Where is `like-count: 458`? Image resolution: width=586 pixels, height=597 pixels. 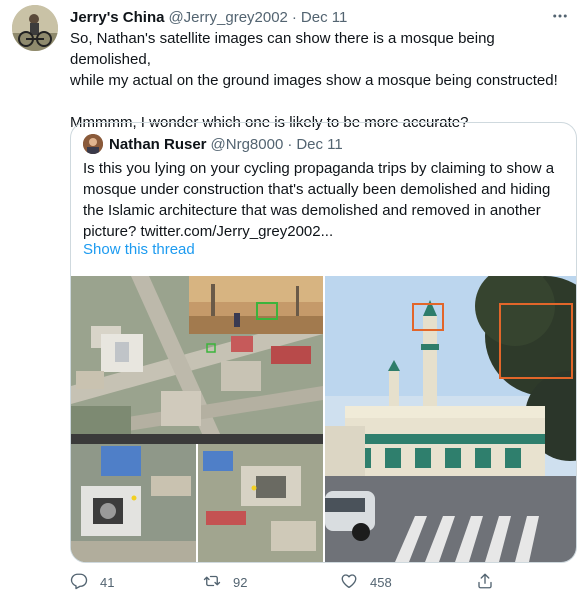 like-count: 458 is located at coordinates (381, 582).